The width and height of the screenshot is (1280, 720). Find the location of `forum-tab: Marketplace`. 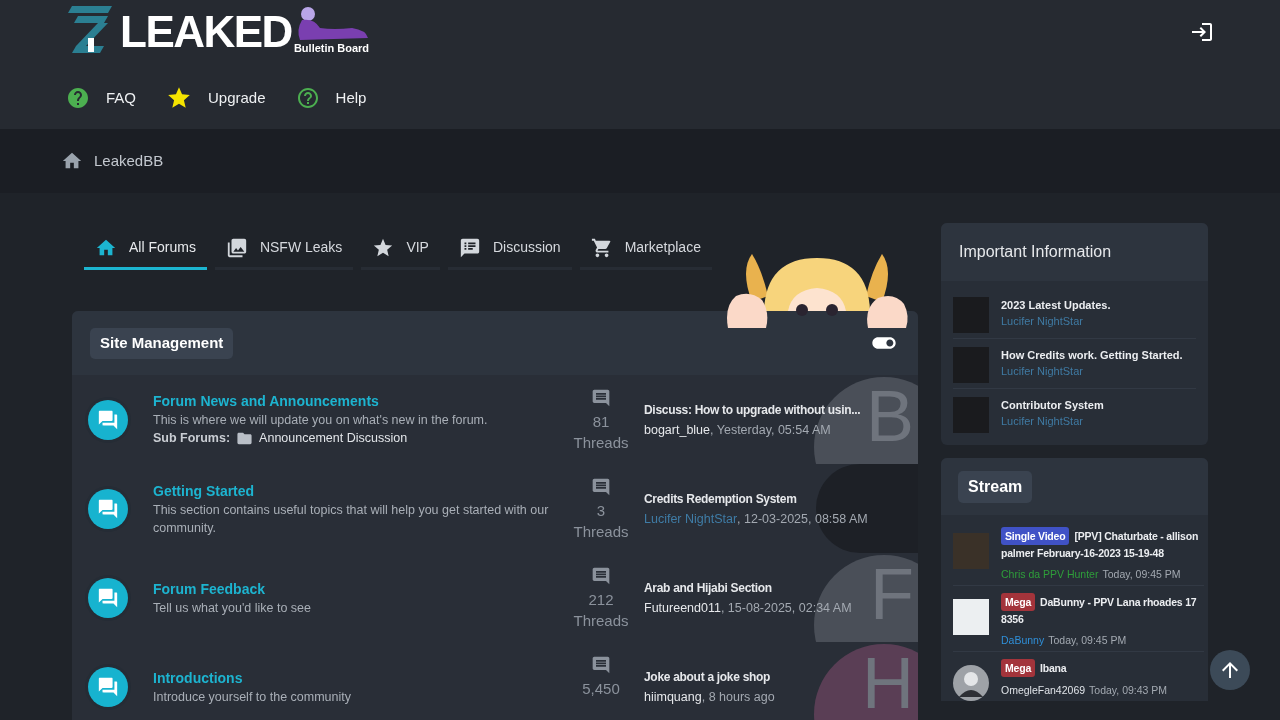

forum-tab: Marketplace is located at coordinates (645, 249).